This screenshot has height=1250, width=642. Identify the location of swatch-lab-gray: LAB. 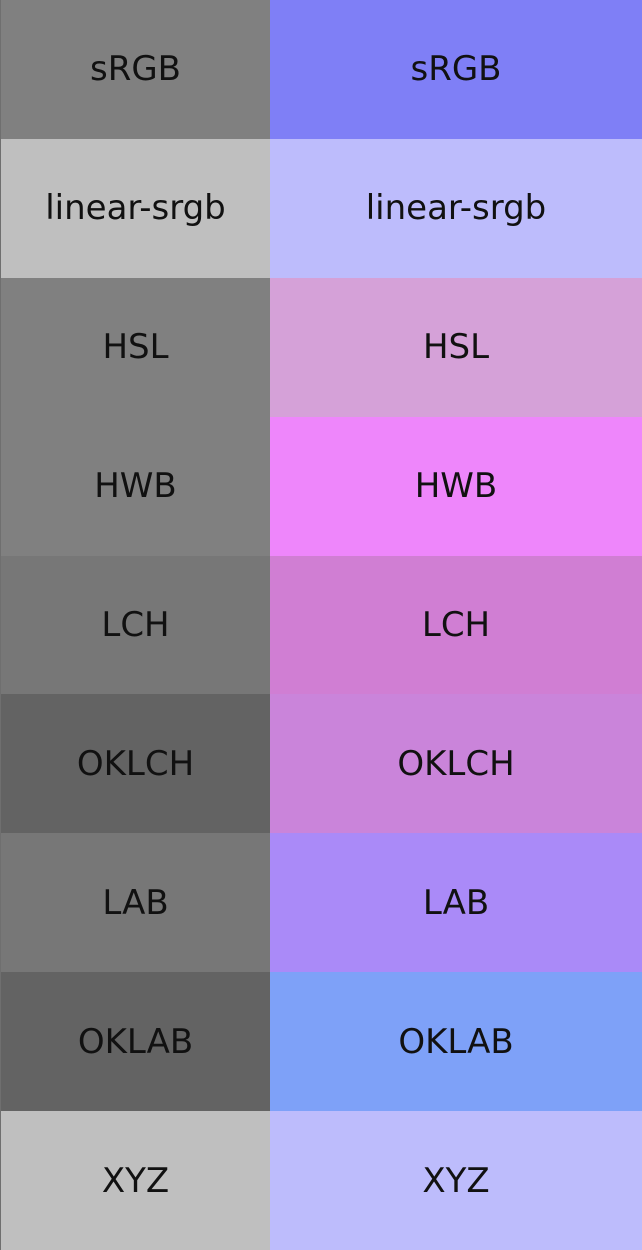
(135, 903).